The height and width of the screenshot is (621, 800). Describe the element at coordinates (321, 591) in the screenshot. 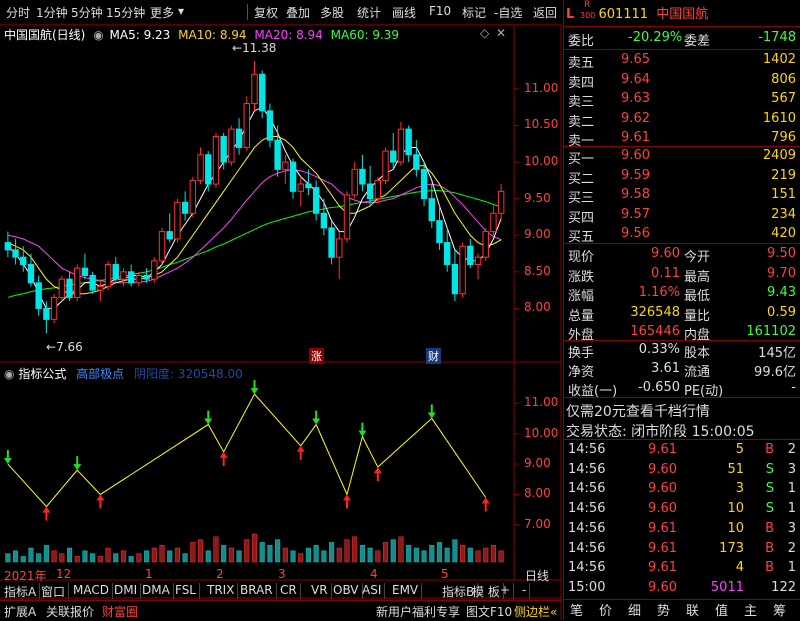

I see `indicator-tab-9: VR` at that location.